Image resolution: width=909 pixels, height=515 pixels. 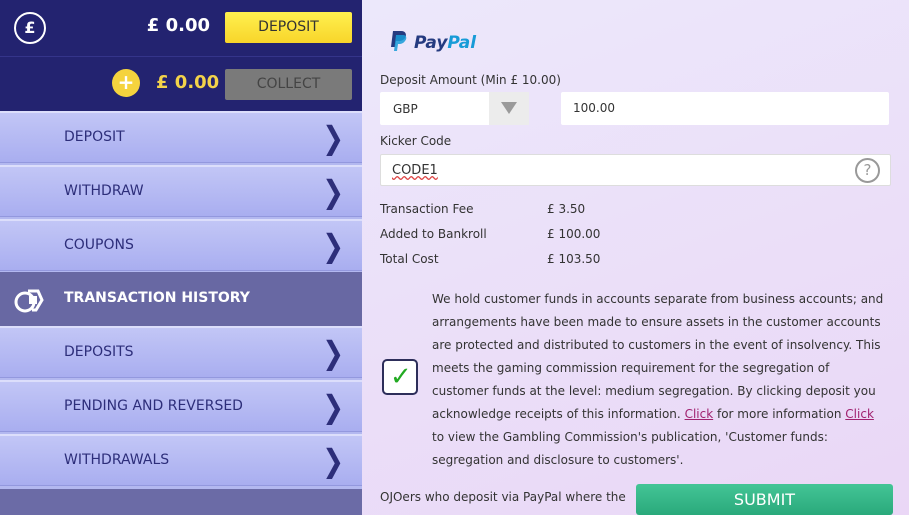 What do you see at coordinates (433, 234) in the screenshot?
I see `added-to-bankroll-label: Added to Bankroll` at bounding box center [433, 234].